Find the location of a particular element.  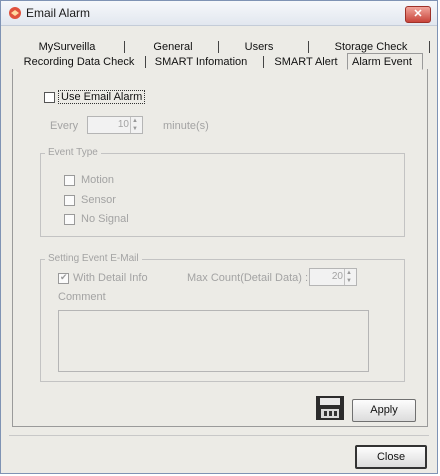

sensor-label: Sensor is located at coordinates (98, 200).